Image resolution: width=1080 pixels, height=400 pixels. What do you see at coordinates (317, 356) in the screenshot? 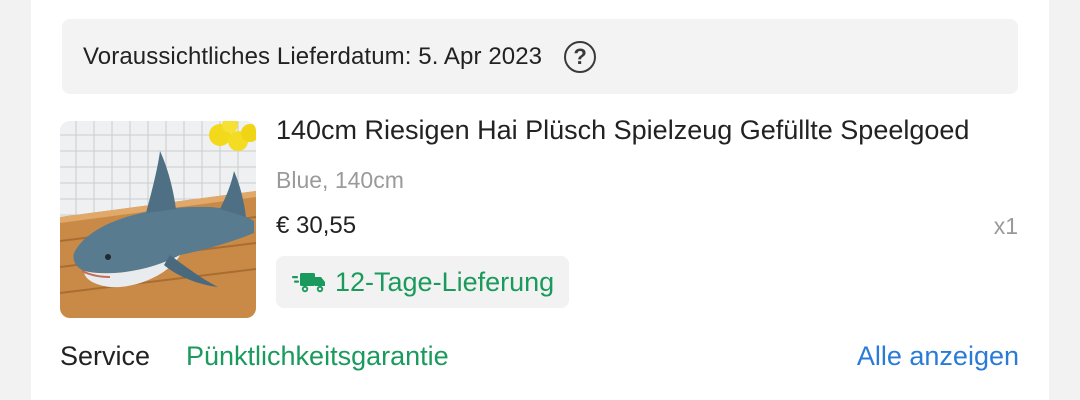
I see `service-guarantee-link: Pünktlichkeitsgarantie` at bounding box center [317, 356].